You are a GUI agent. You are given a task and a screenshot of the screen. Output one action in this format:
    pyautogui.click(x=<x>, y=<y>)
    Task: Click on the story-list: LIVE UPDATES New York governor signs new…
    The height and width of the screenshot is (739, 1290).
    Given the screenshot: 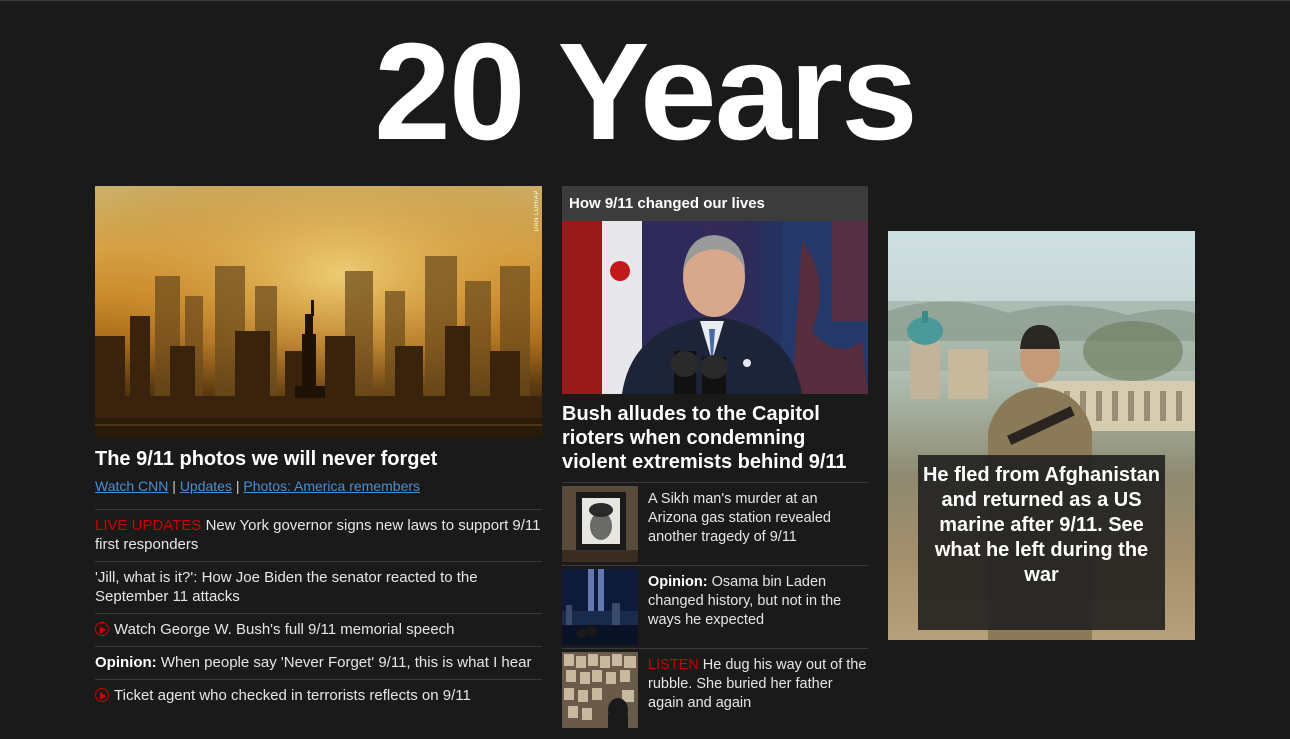 What is the action you would take?
    pyautogui.click(x=318, y=610)
    